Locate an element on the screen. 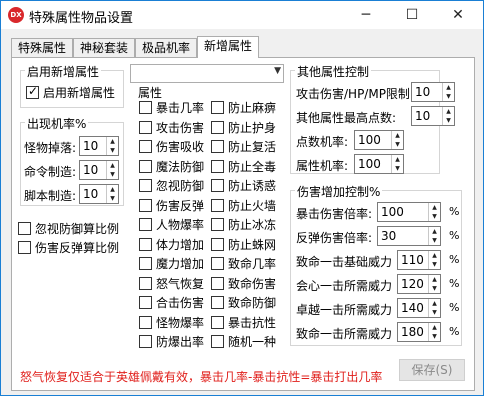 The height and width of the screenshot is (396, 484). tab-rare-rate: 极品机率 is located at coordinates (166, 48).